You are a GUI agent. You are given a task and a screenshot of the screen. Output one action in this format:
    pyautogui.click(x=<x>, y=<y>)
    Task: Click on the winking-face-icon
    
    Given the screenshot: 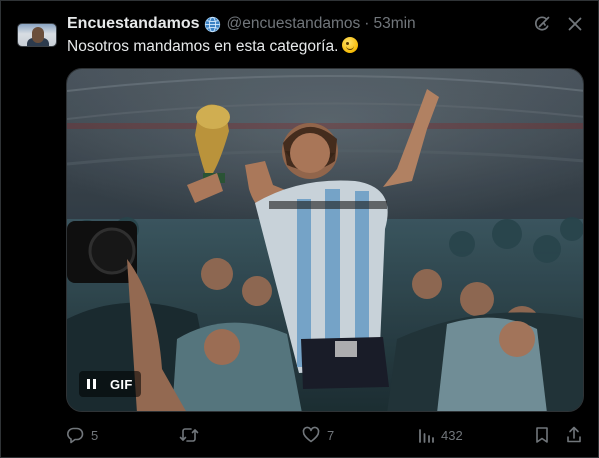 What is the action you would take?
    pyautogui.click(x=350, y=45)
    